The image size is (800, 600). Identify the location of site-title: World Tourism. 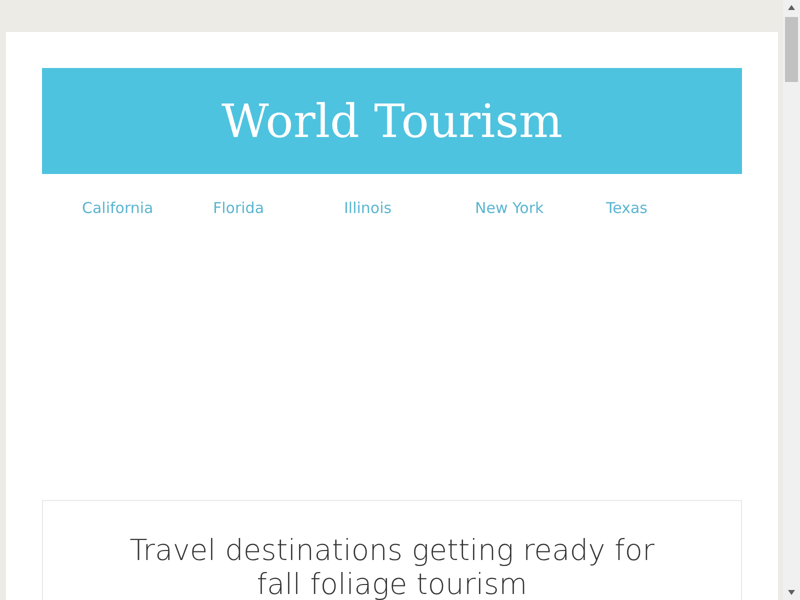
(392, 121).